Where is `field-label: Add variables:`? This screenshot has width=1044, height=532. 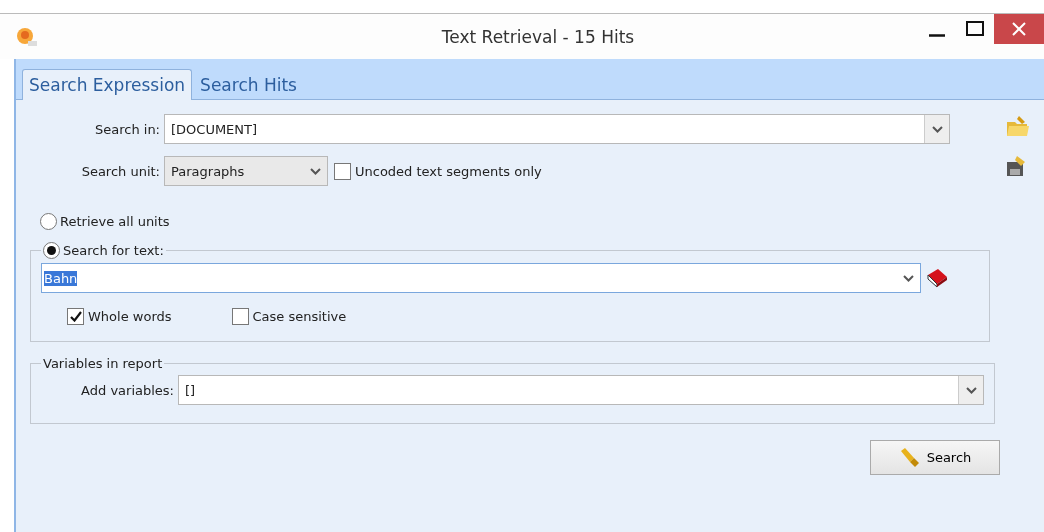
field-label: Add variables: is located at coordinates (127, 390).